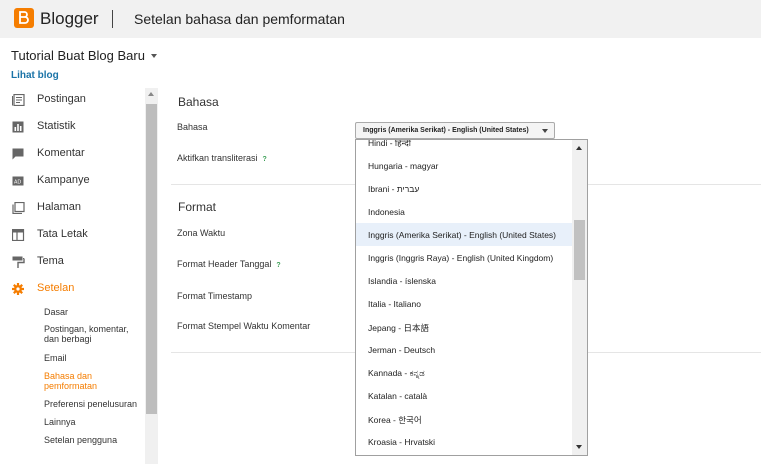  I want to click on subnav-preferensi-penelusuran: Preferensi penelusuran, so click(94, 404).